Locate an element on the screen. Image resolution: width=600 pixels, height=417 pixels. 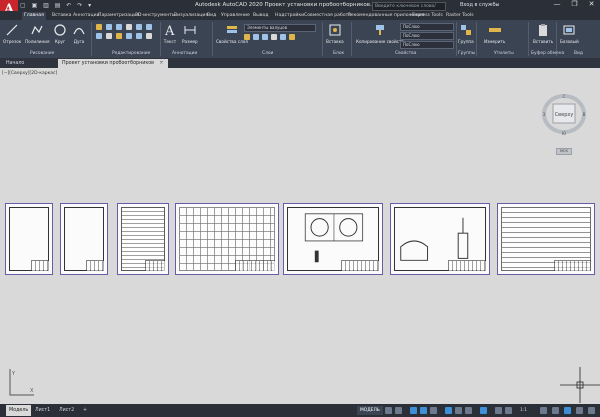
rotate-icon is located at coordinates (109, 27).